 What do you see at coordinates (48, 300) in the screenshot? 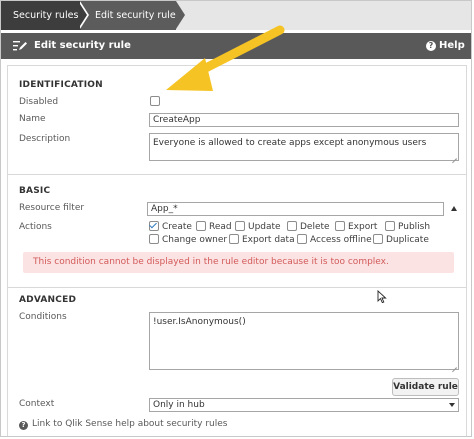
I see `section-title-advanced: ADVANCED` at bounding box center [48, 300].